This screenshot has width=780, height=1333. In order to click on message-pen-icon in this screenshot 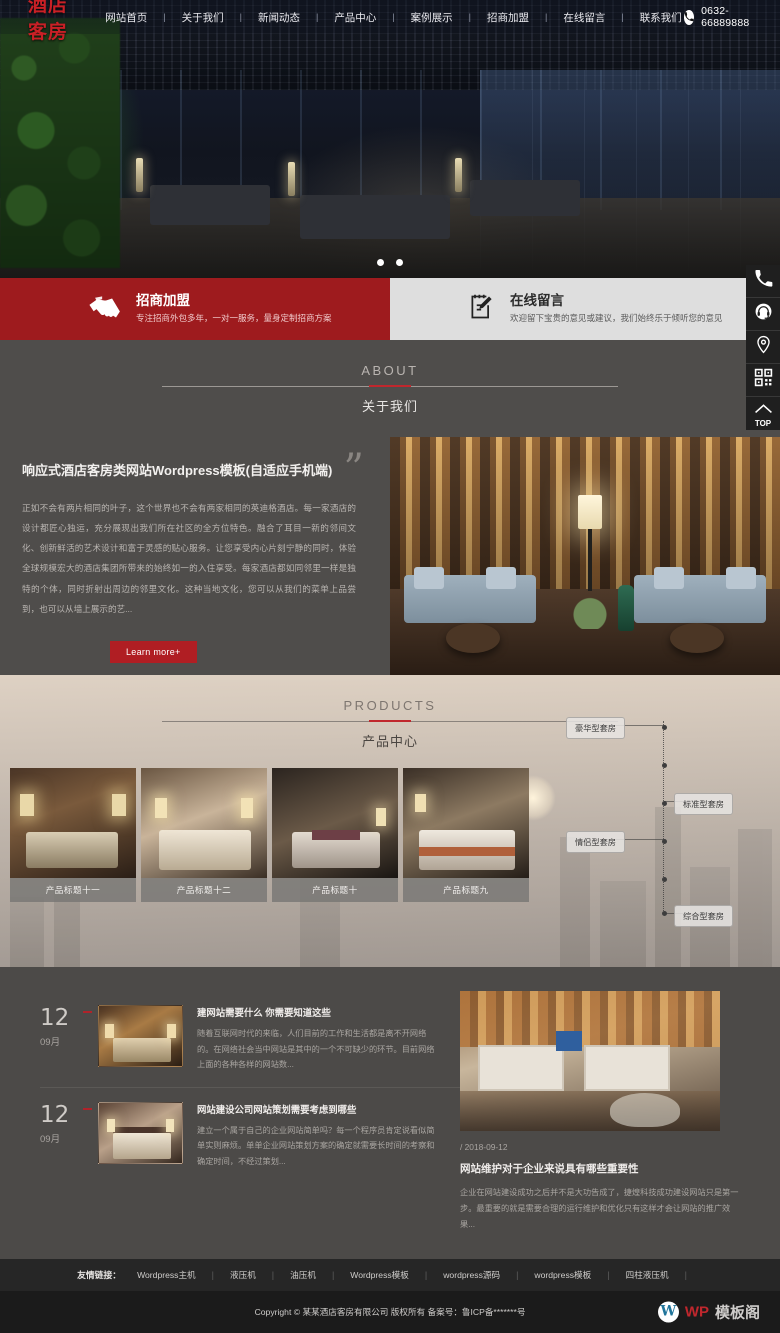, I will do `click(482, 309)`.